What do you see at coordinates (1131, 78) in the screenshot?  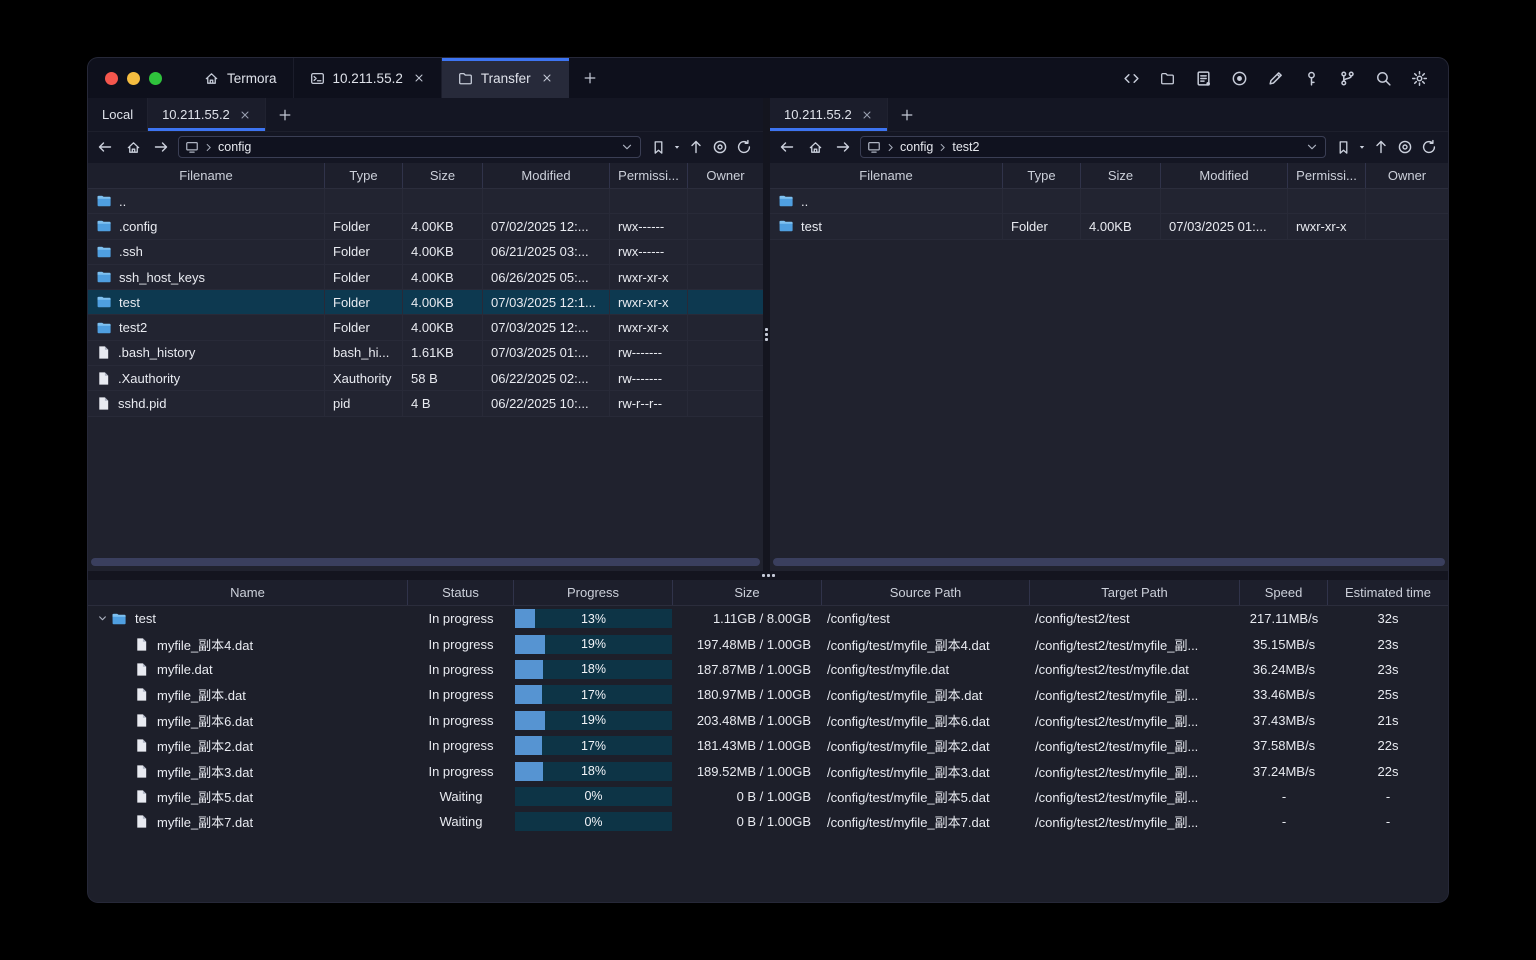 I see `code-button` at bounding box center [1131, 78].